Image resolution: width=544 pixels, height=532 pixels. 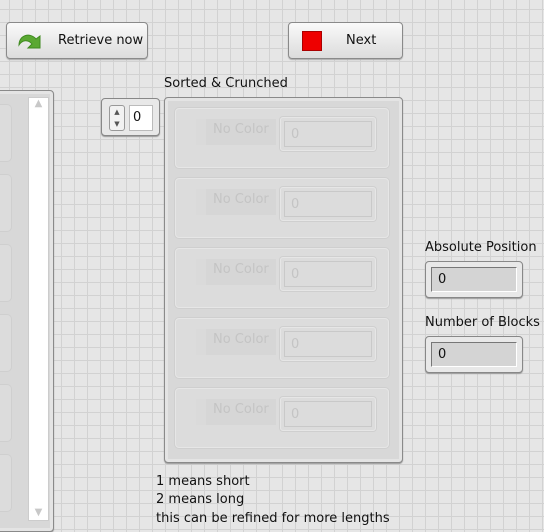 What do you see at coordinates (474, 354) in the screenshot?
I see `number-of-blocks-indicator: 0` at bounding box center [474, 354].